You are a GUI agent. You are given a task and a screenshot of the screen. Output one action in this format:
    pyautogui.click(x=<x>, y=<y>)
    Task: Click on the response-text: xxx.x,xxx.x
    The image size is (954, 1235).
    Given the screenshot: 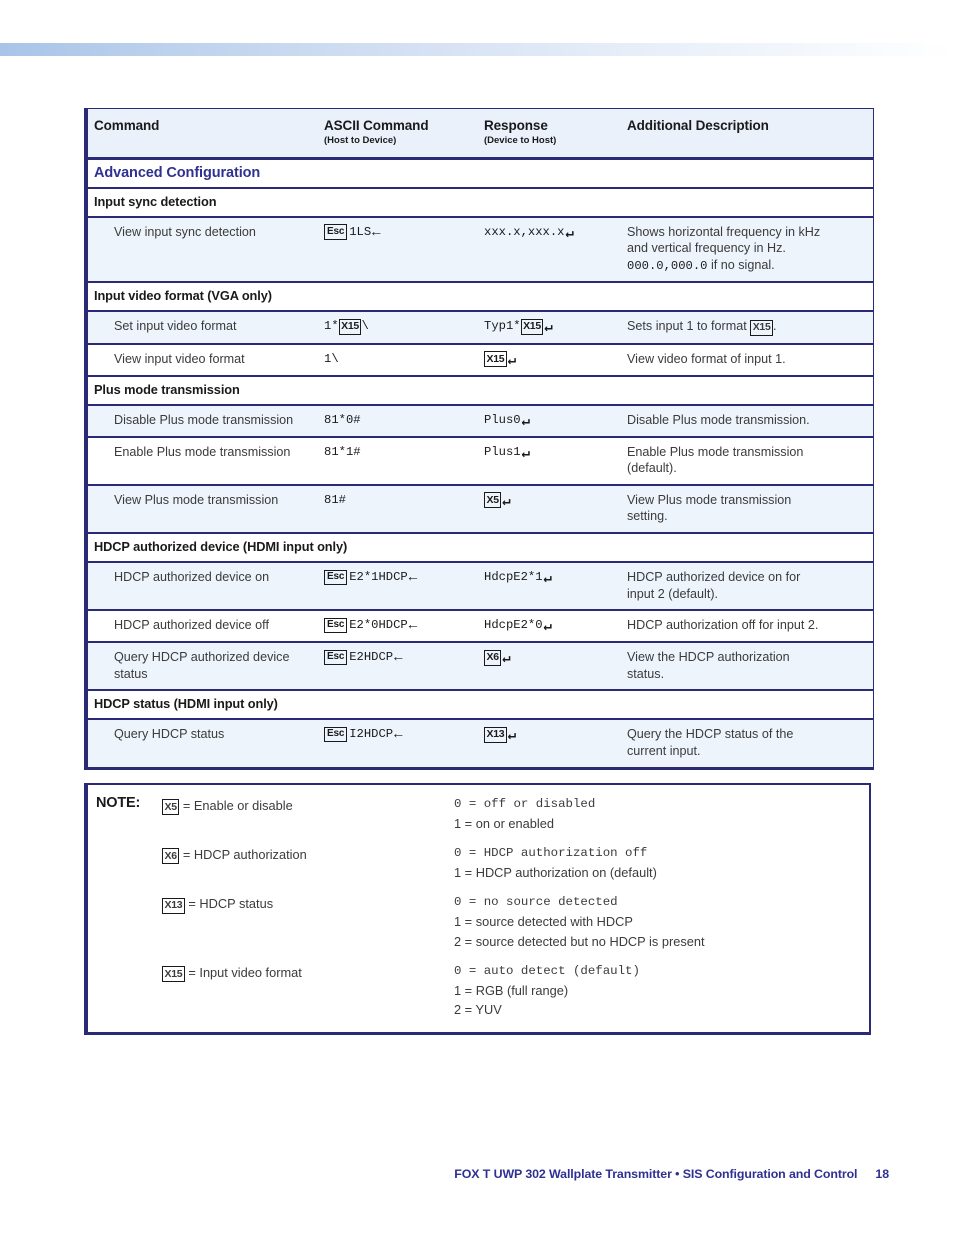 What is the action you would take?
    pyautogui.click(x=524, y=231)
    